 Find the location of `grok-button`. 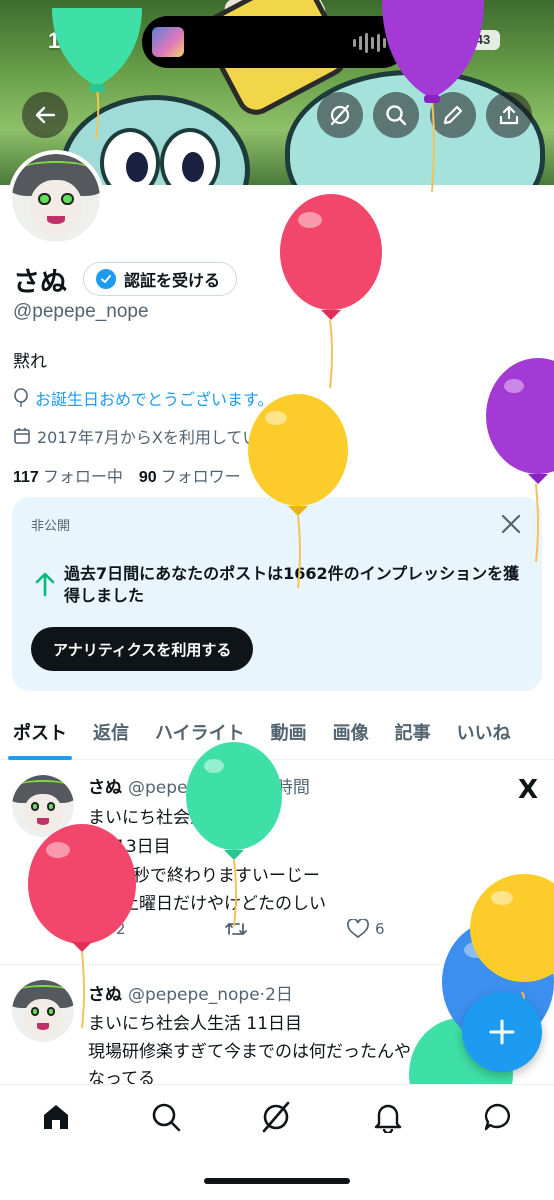

grok-button is located at coordinates (340, 115).